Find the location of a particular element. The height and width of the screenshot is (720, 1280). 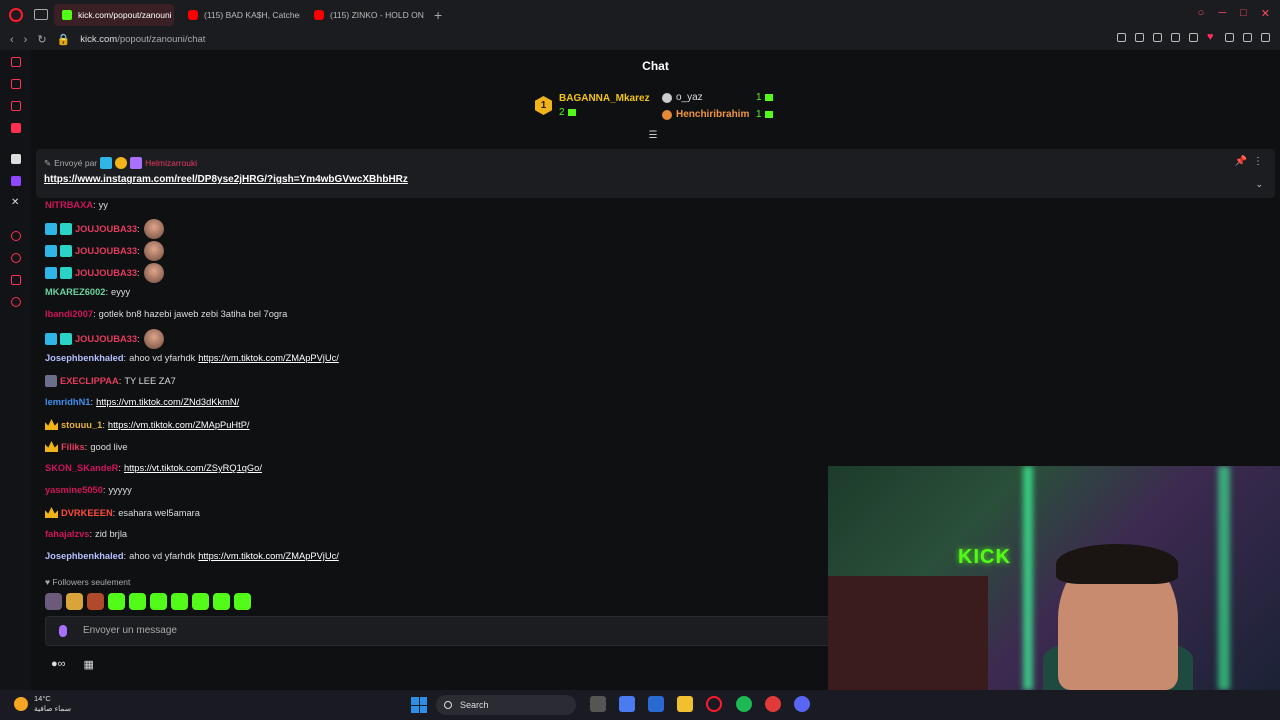

snapshot-icon is located at coordinates (1157, 37).